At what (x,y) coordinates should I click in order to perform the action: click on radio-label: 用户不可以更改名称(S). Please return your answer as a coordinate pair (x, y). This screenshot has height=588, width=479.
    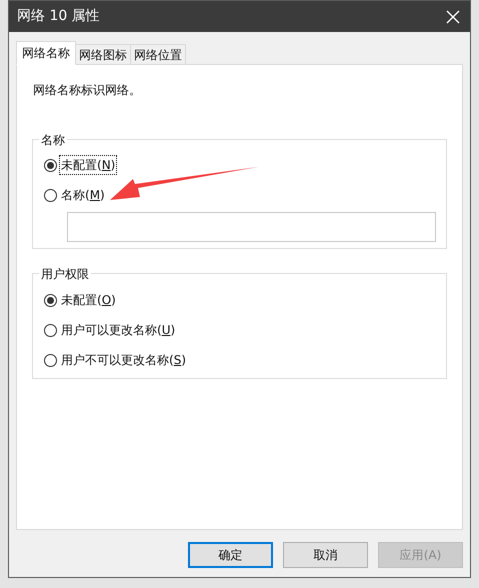
    Looking at the image, I should click on (123, 360).